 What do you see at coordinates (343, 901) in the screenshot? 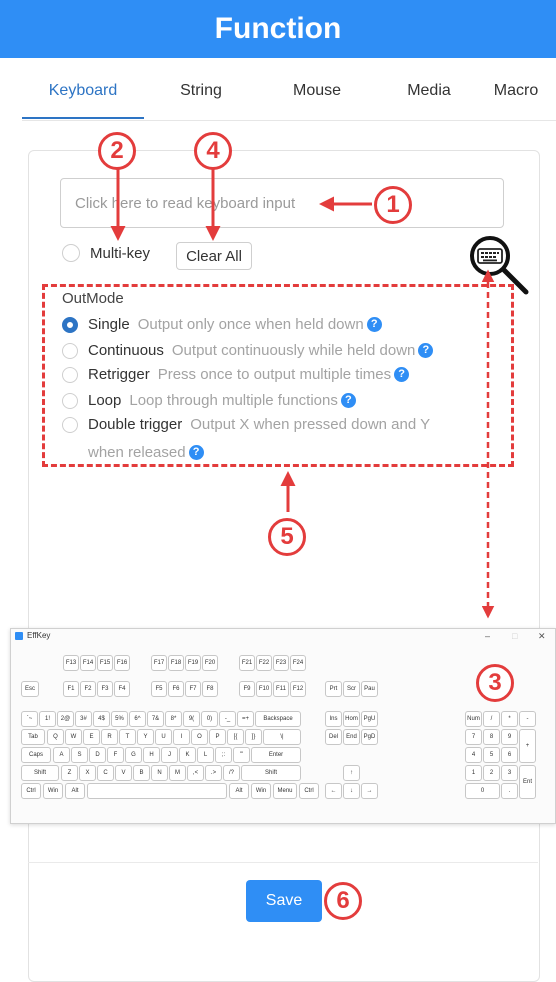
I see `callout-6: 6` at bounding box center [343, 901].